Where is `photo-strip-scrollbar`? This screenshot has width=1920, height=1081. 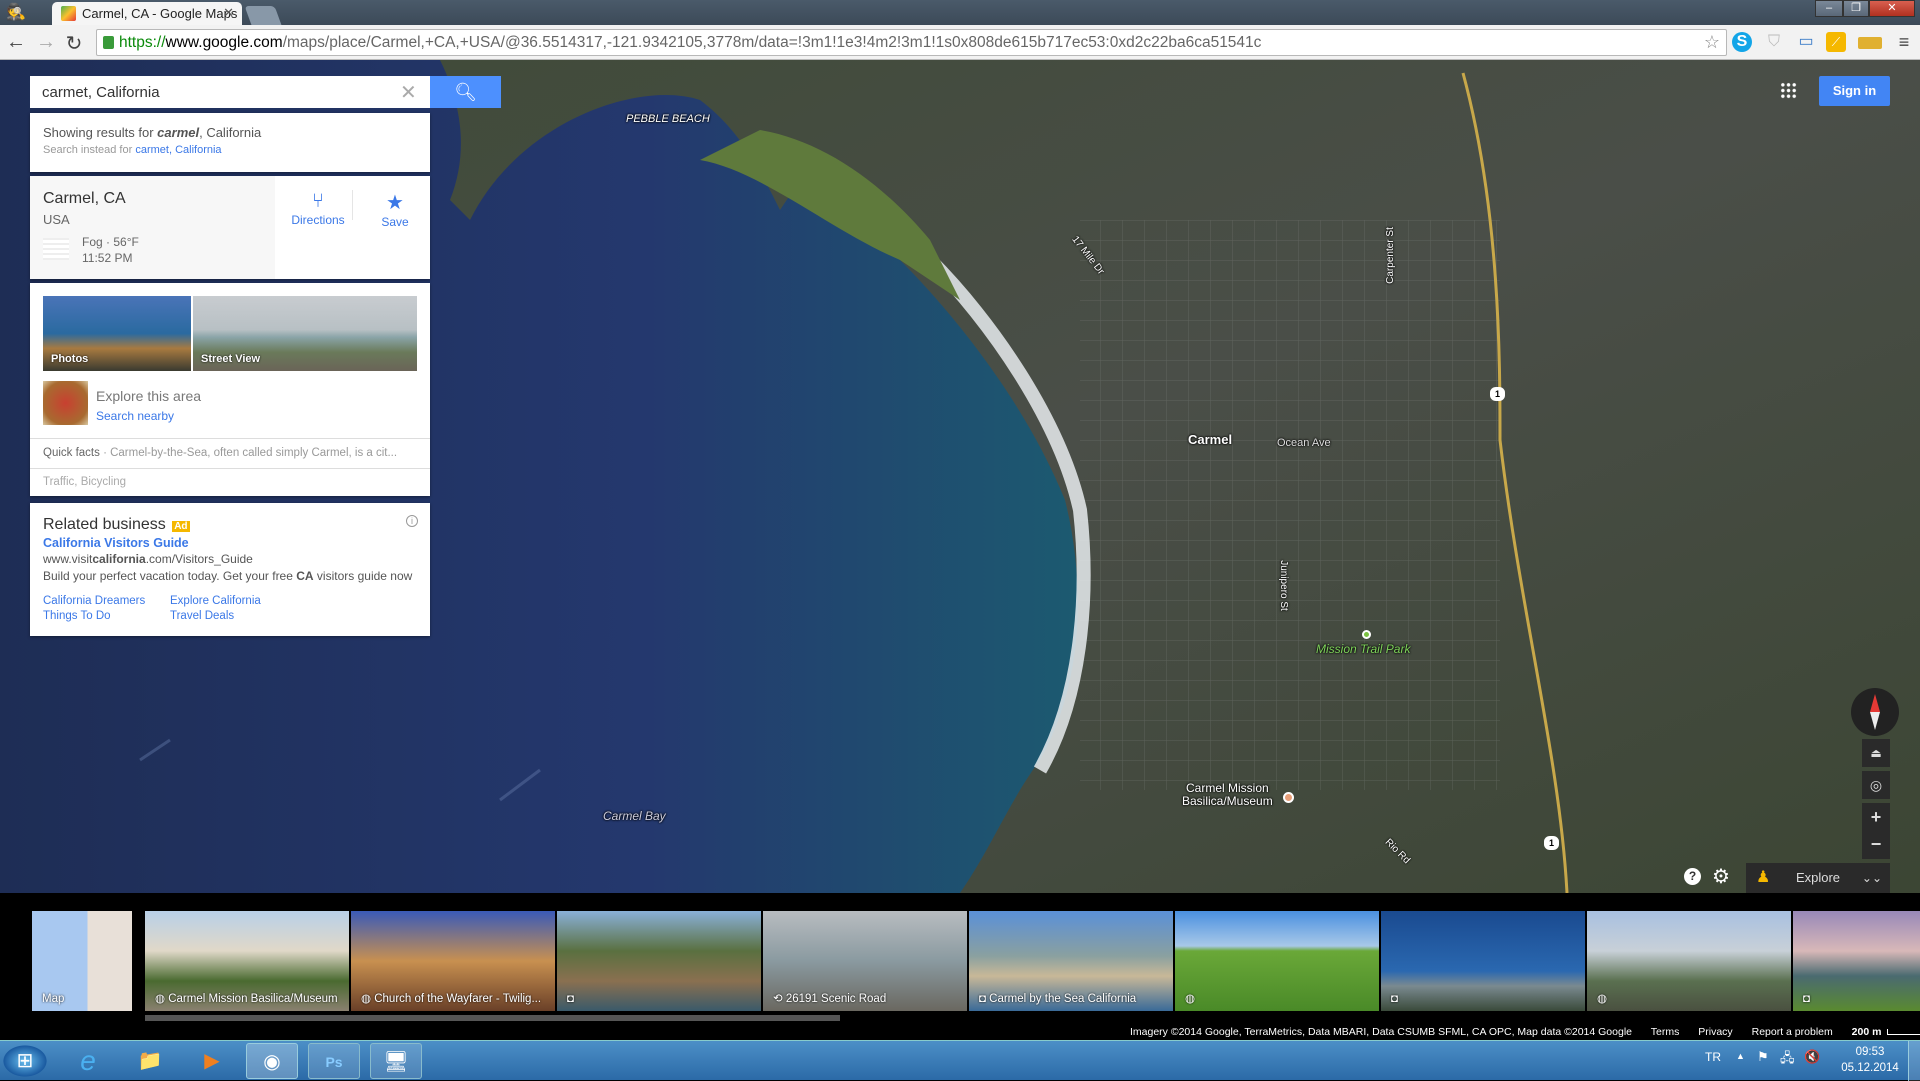
photo-strip-scrollbar is located at coordinates (492, 1018).